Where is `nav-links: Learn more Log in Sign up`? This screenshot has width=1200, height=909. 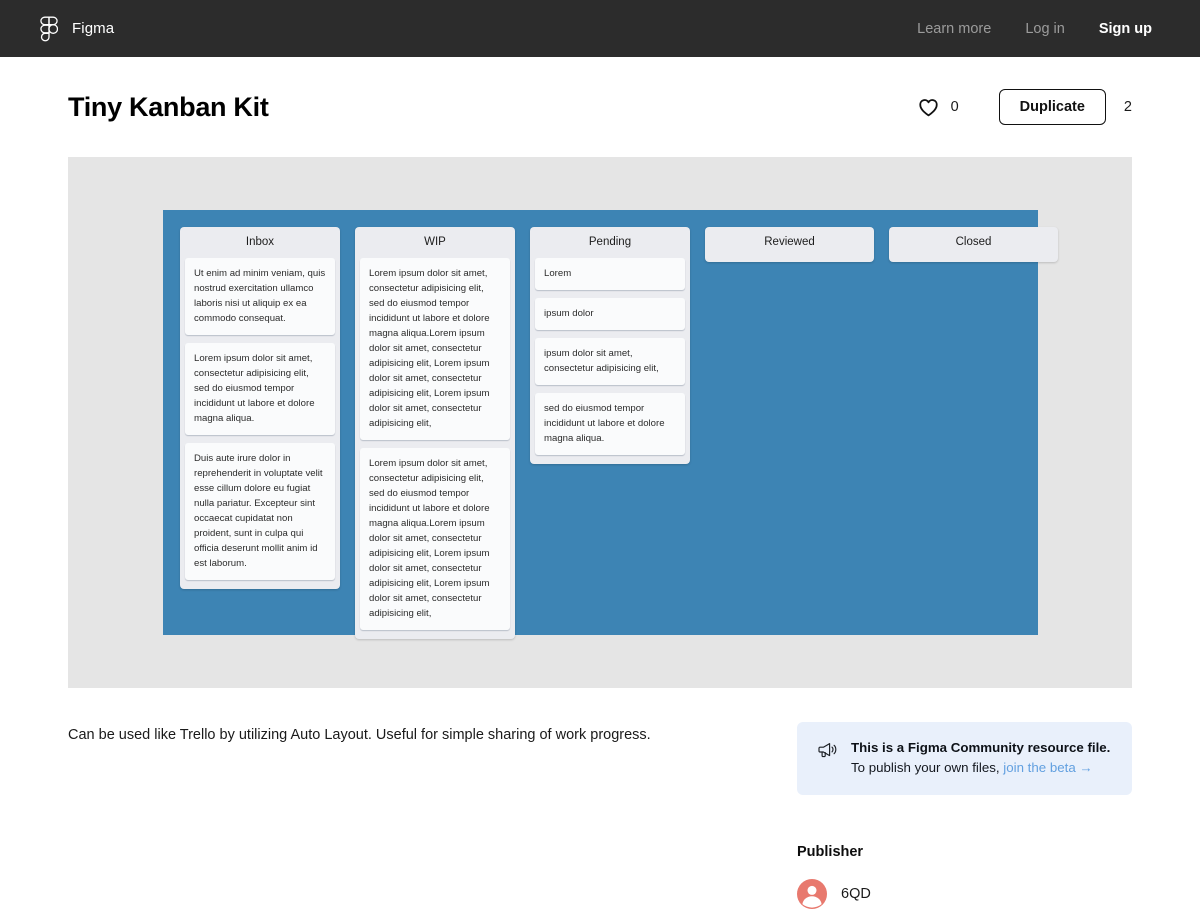 nav-links: Learn more Log in Sign up is located at coordinates (1046, 29).